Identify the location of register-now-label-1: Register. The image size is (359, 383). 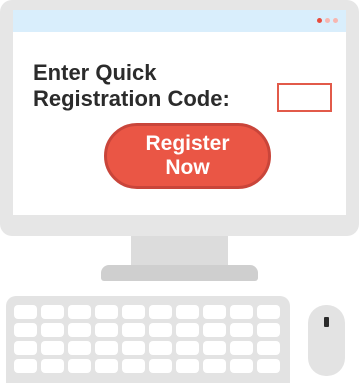
(187, 143).